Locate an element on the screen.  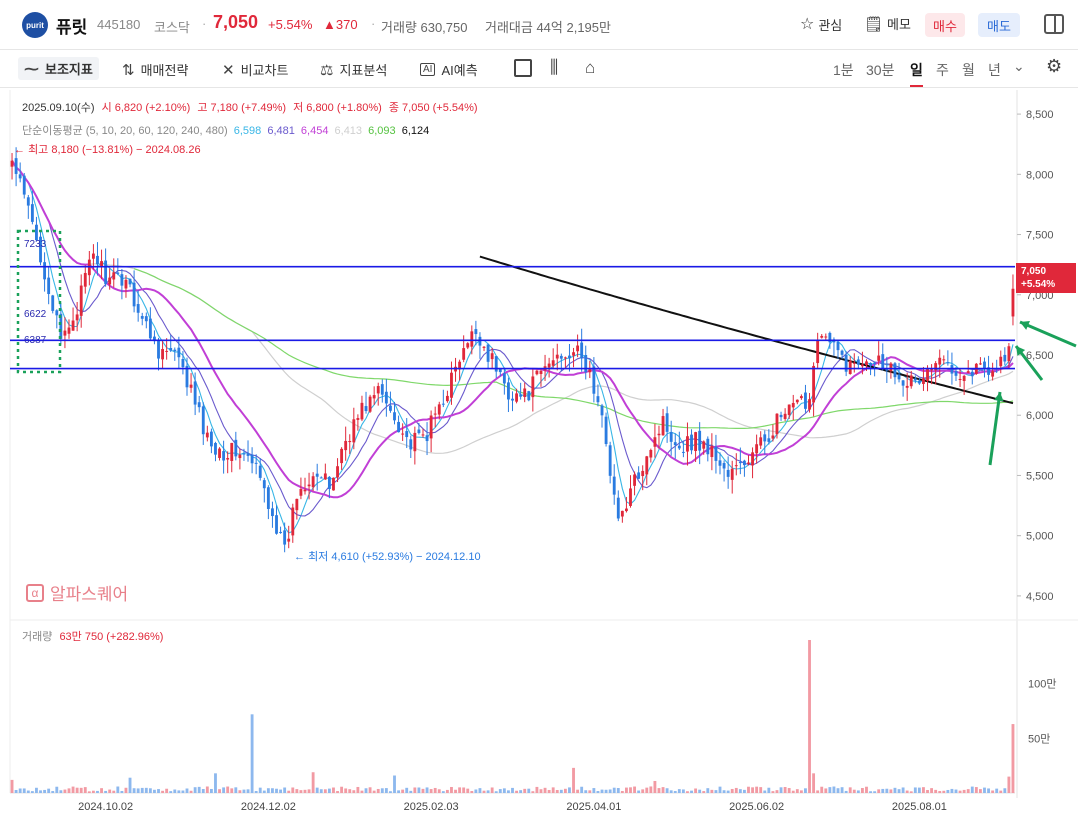
current-price-tag: 7,050 +5.54% is located at coordinates (1046, 278).